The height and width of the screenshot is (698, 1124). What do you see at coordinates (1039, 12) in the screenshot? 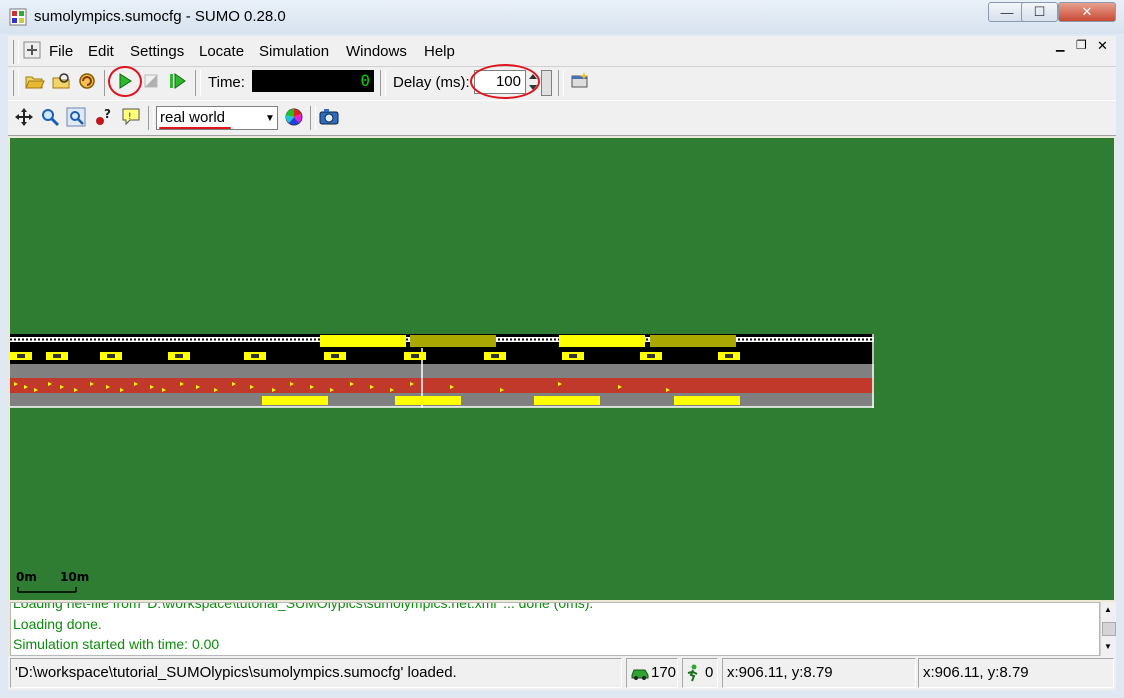
I see `maximize-window-button: ☐` at bounding box center [1039, 12].